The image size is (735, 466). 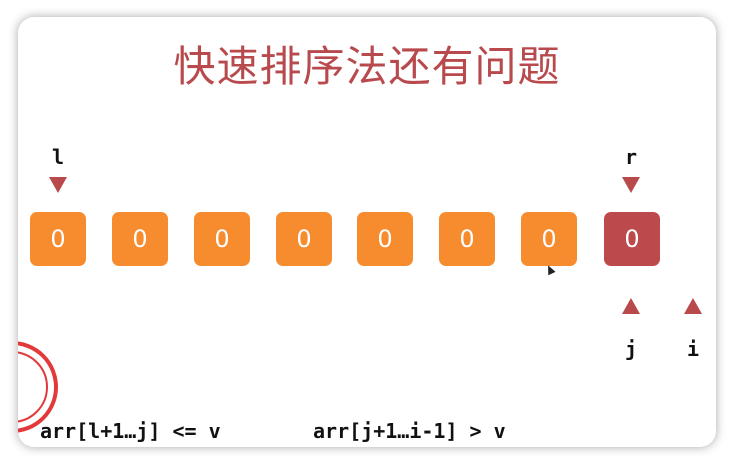 What do you see at coordinates (631, 349) in the screenshot?
I see `pointer-j-label: j` at bounding box center [631, 349].